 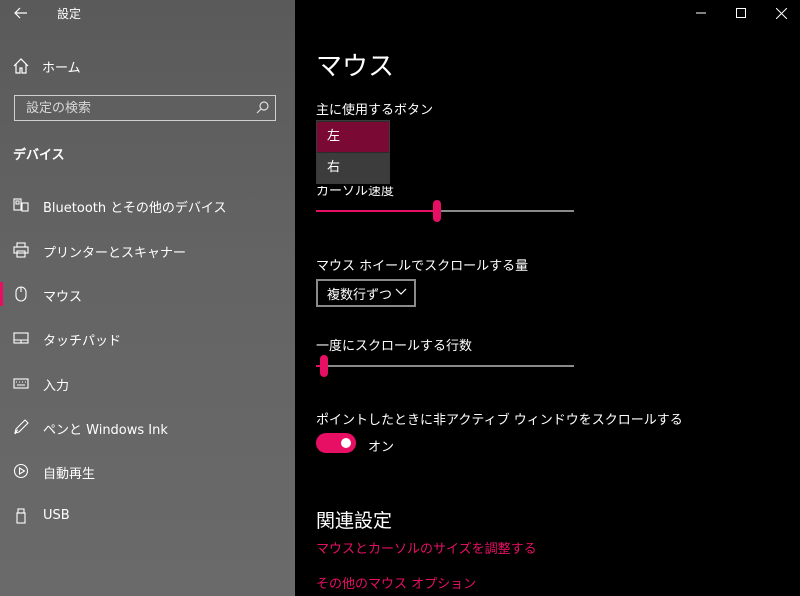 What do you see at coordinates (353, 137) in the screenshot?
I see `dropdown-option-left: 左` at bounding box center [353, 137].